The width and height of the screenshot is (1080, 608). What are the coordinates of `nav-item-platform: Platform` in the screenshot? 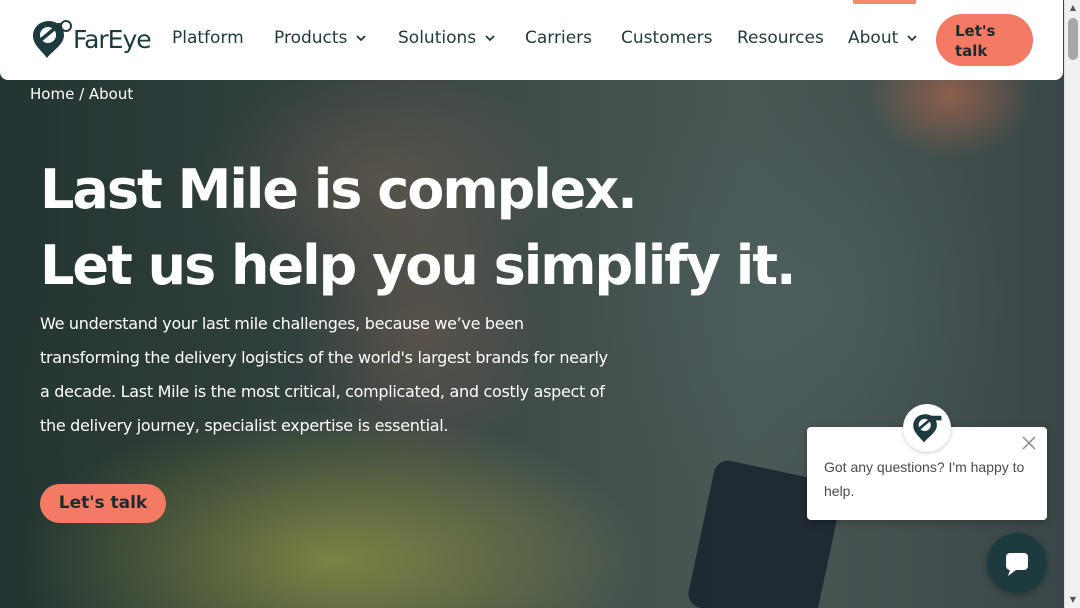 It's located at (208, 38).